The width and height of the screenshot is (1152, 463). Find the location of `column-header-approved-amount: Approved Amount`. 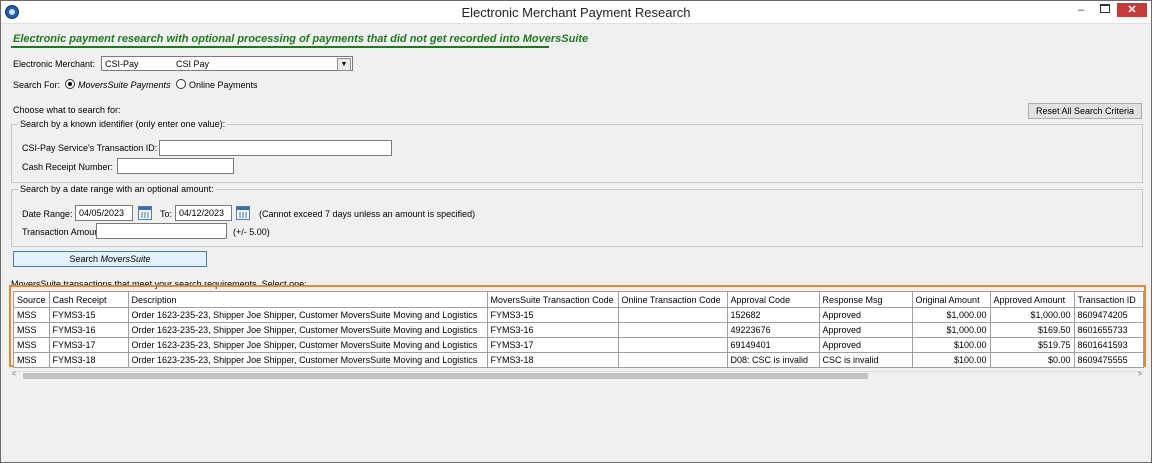

column-header-approved-amount: Approved Amount is located at coordinates (1032, 299).